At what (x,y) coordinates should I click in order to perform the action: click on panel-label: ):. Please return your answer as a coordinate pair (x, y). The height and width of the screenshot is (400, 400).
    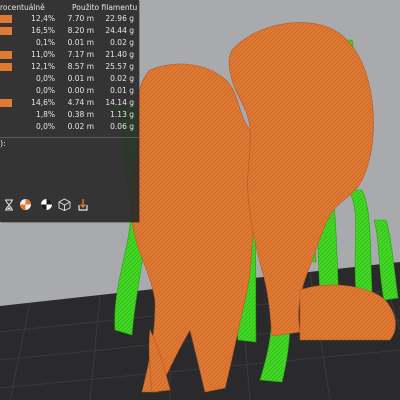
    Looking at the image, I should click on (3, 143).